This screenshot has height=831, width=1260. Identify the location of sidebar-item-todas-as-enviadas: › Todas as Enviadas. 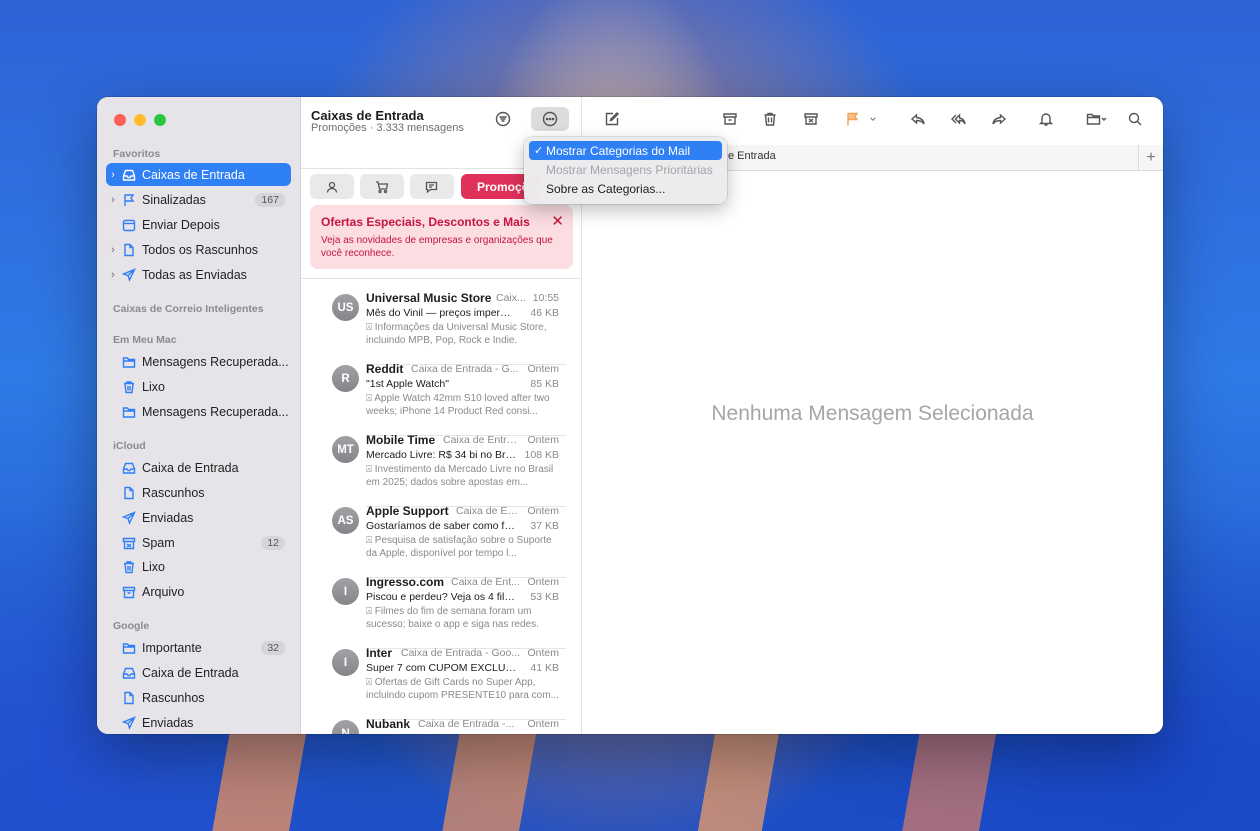
(198, 274).